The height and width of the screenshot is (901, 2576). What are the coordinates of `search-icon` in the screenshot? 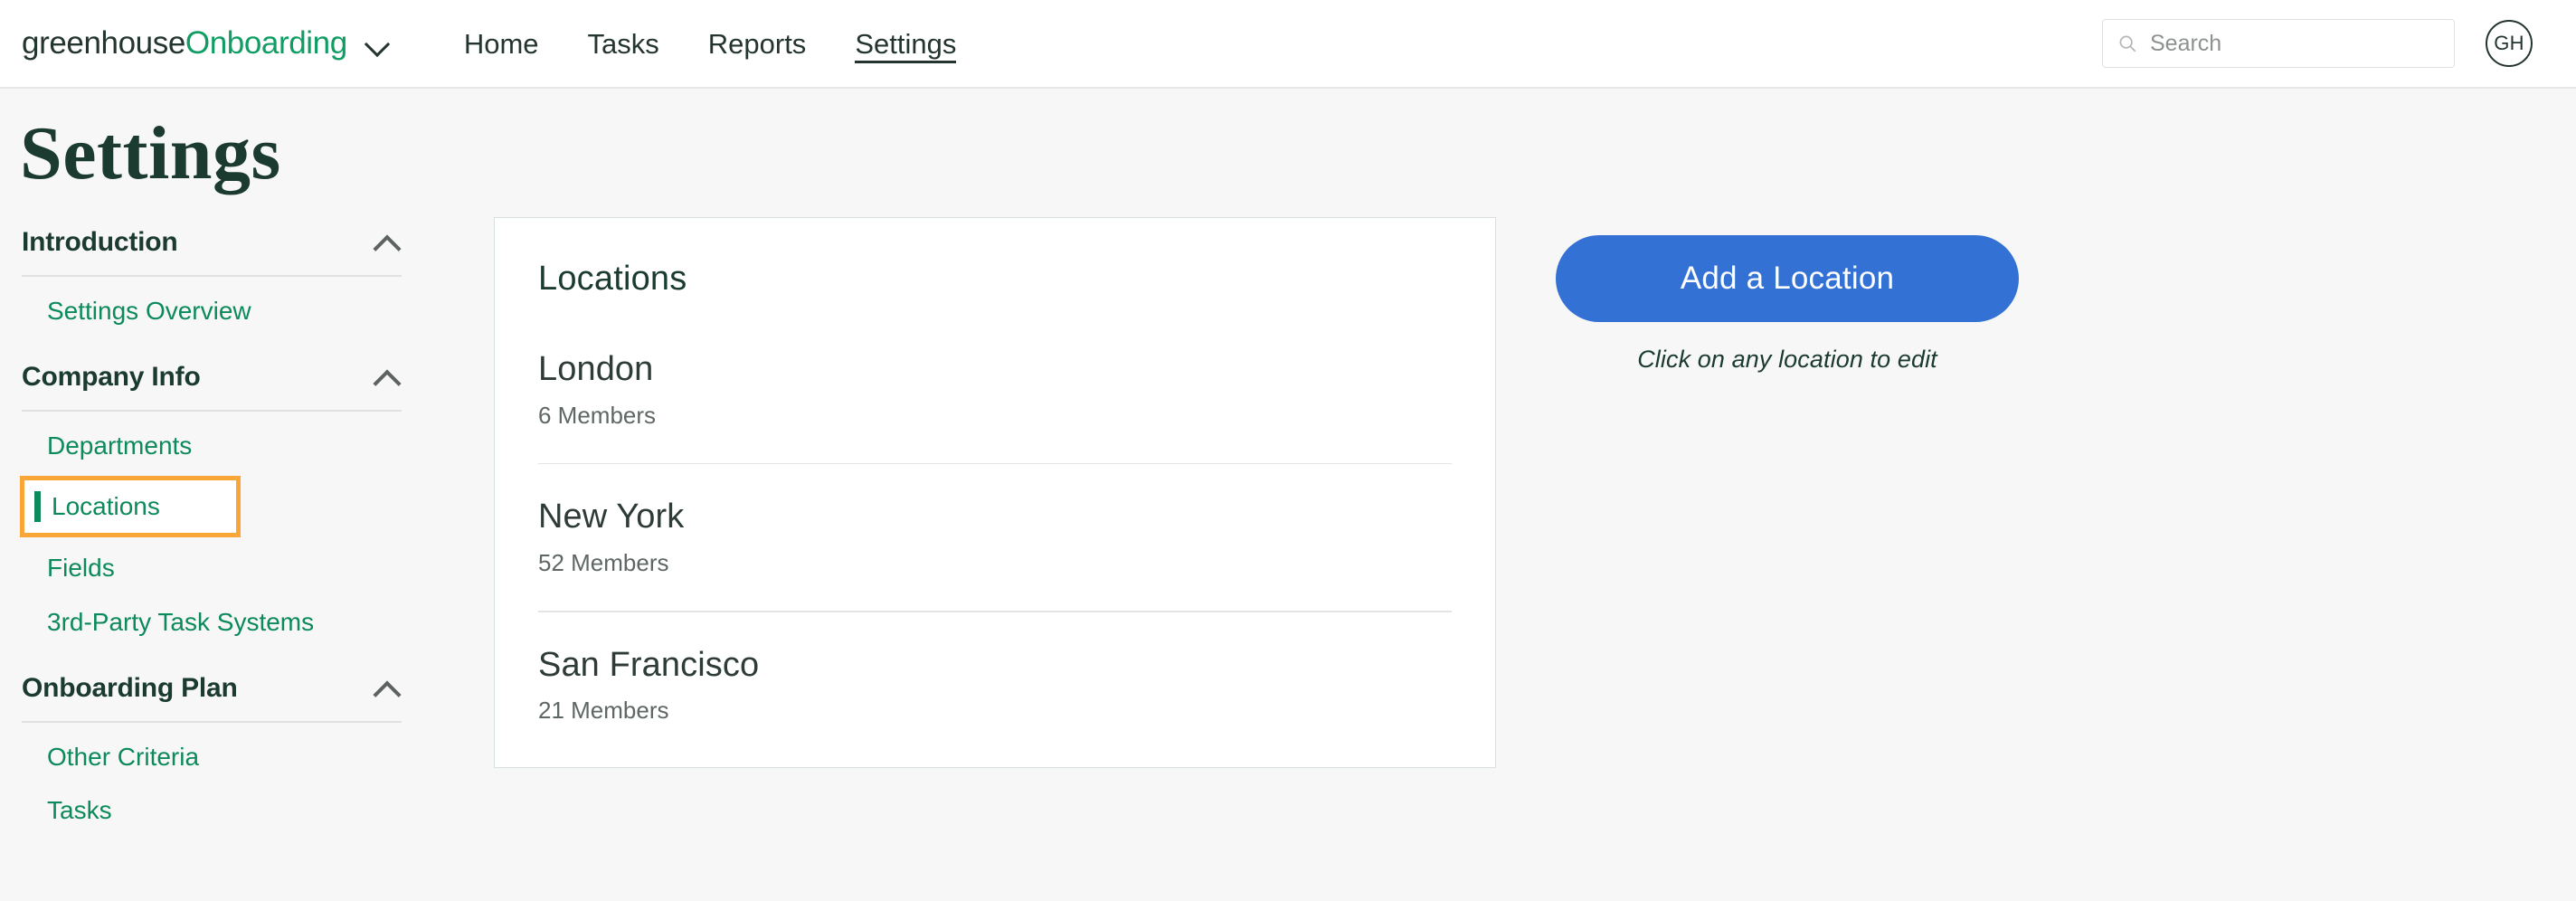 It's located at (2127, 44).